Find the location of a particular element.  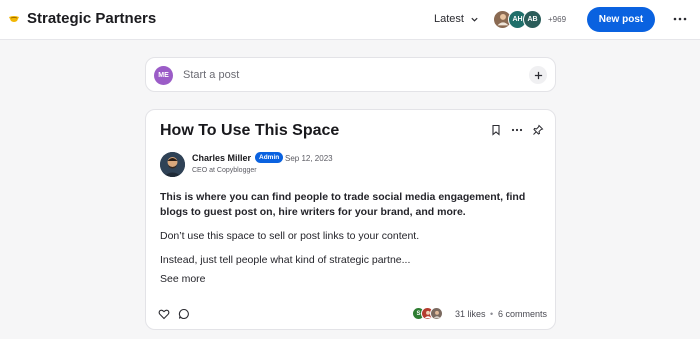

author-name: Charles Miller is located at coordinates (221, 158).